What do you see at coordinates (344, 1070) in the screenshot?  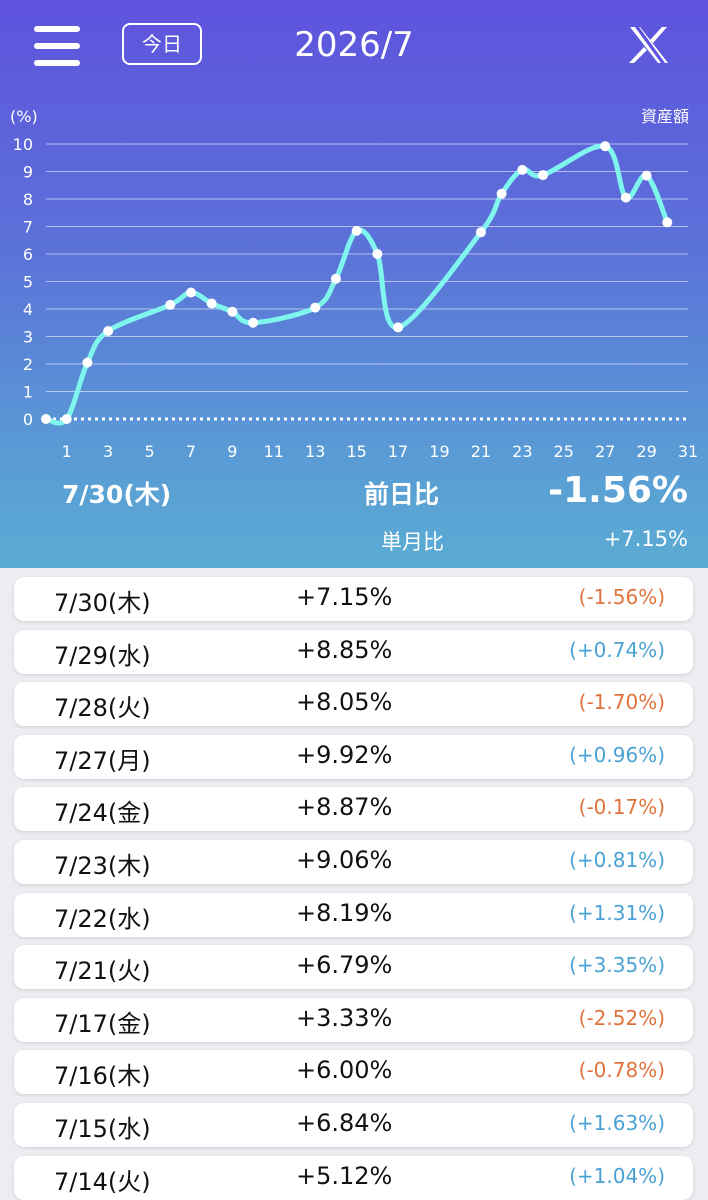 I see `row-cumulative-value: +6.00%` at bounding box center [344, 1070].